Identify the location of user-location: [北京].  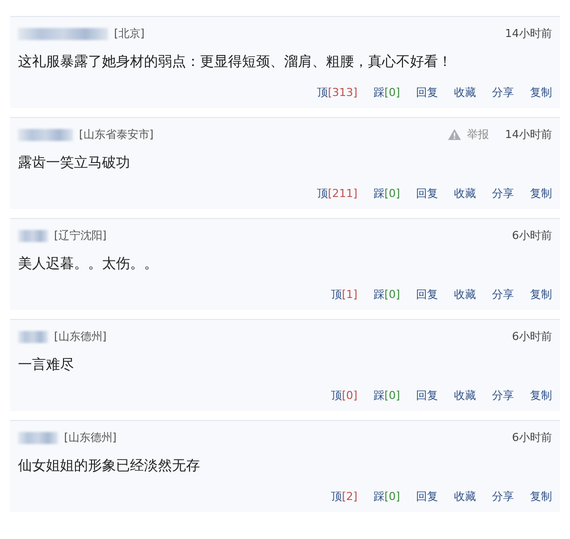
(129, 33).